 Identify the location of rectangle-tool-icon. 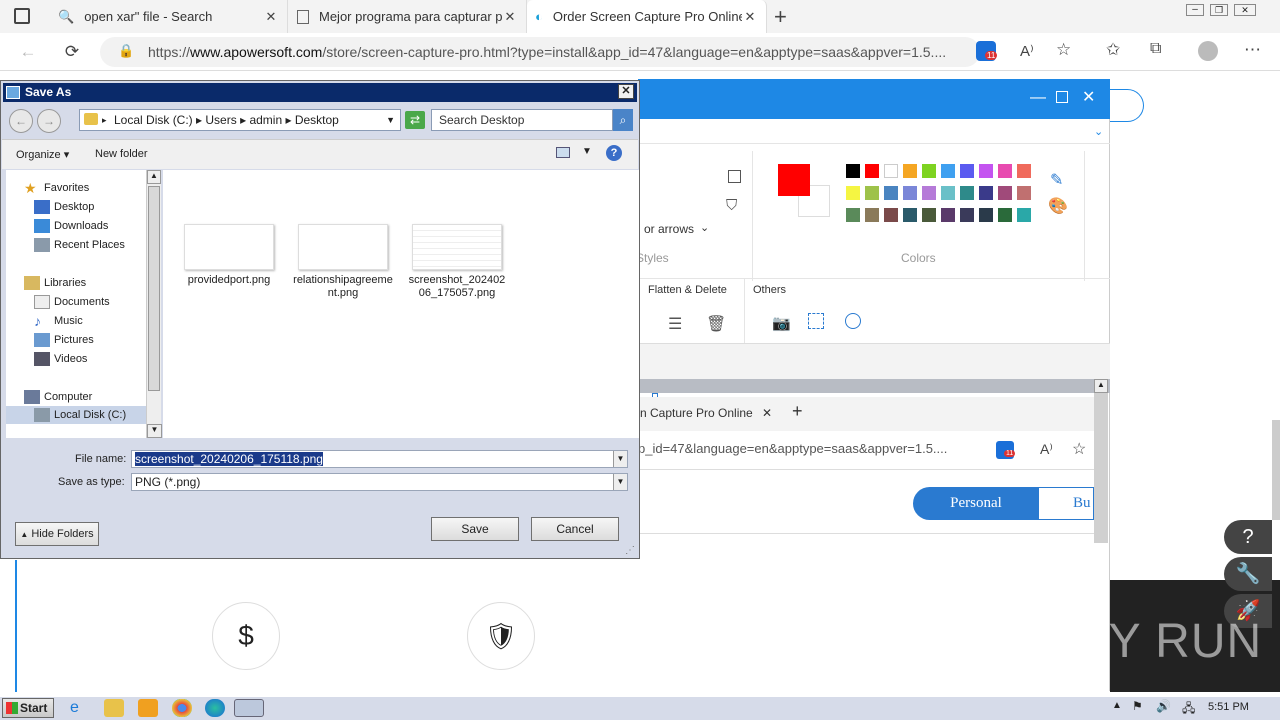
(734, 176).